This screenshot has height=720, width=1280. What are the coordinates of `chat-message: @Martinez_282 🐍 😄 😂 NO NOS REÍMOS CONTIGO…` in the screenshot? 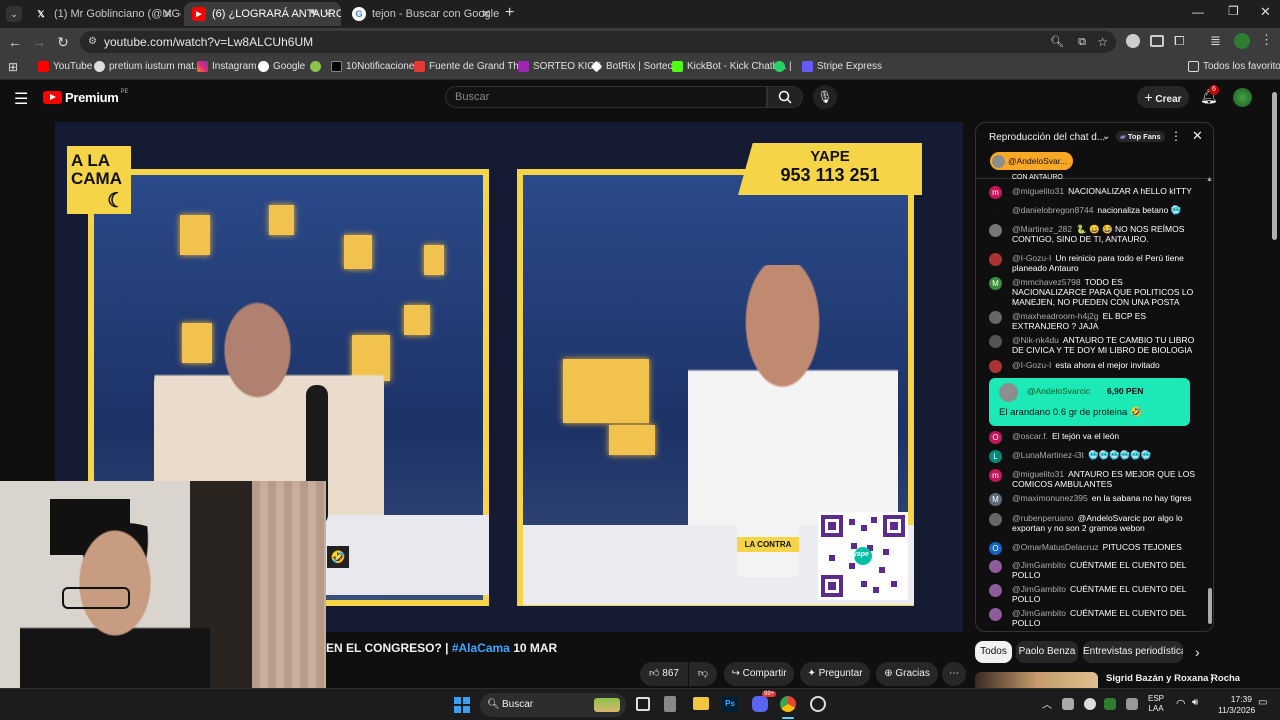 It's located at (1093, 234).